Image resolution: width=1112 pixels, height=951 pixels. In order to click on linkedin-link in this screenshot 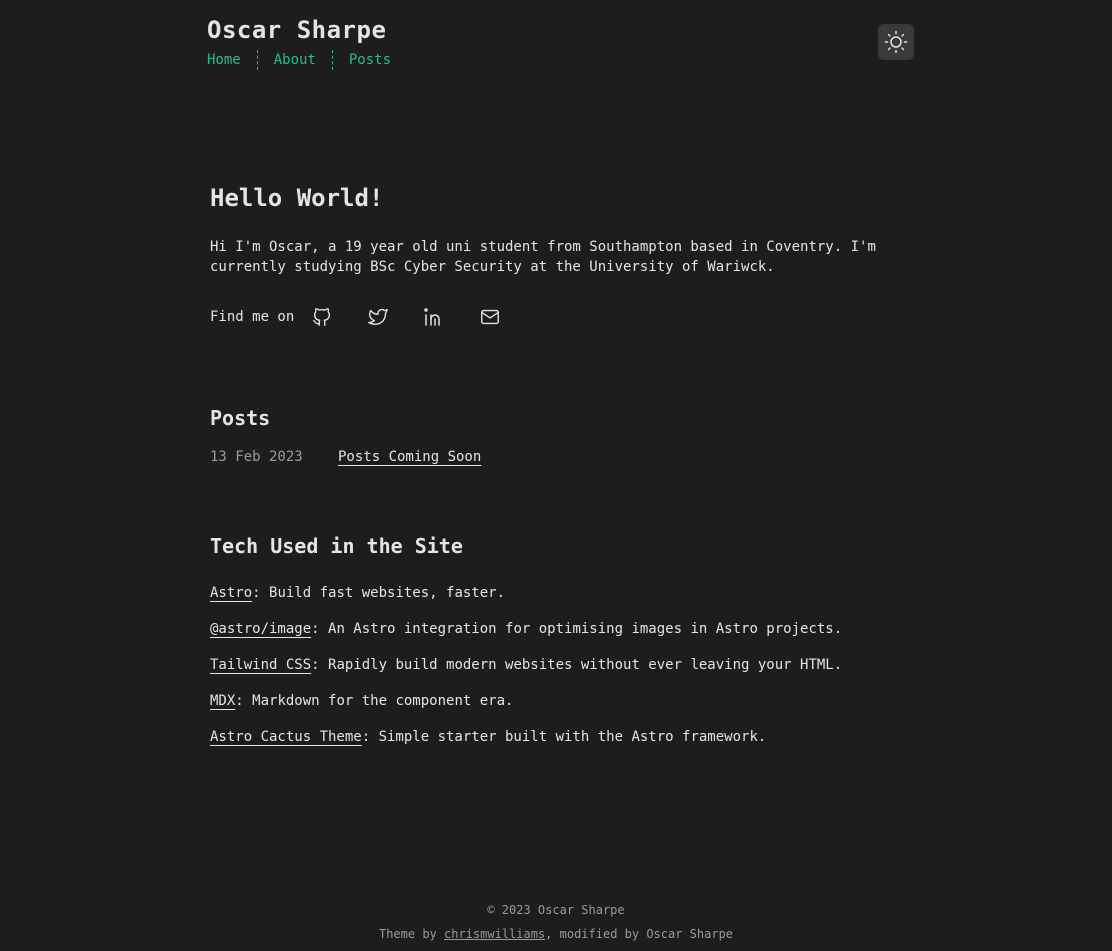, I will do `click(434, 317)`.